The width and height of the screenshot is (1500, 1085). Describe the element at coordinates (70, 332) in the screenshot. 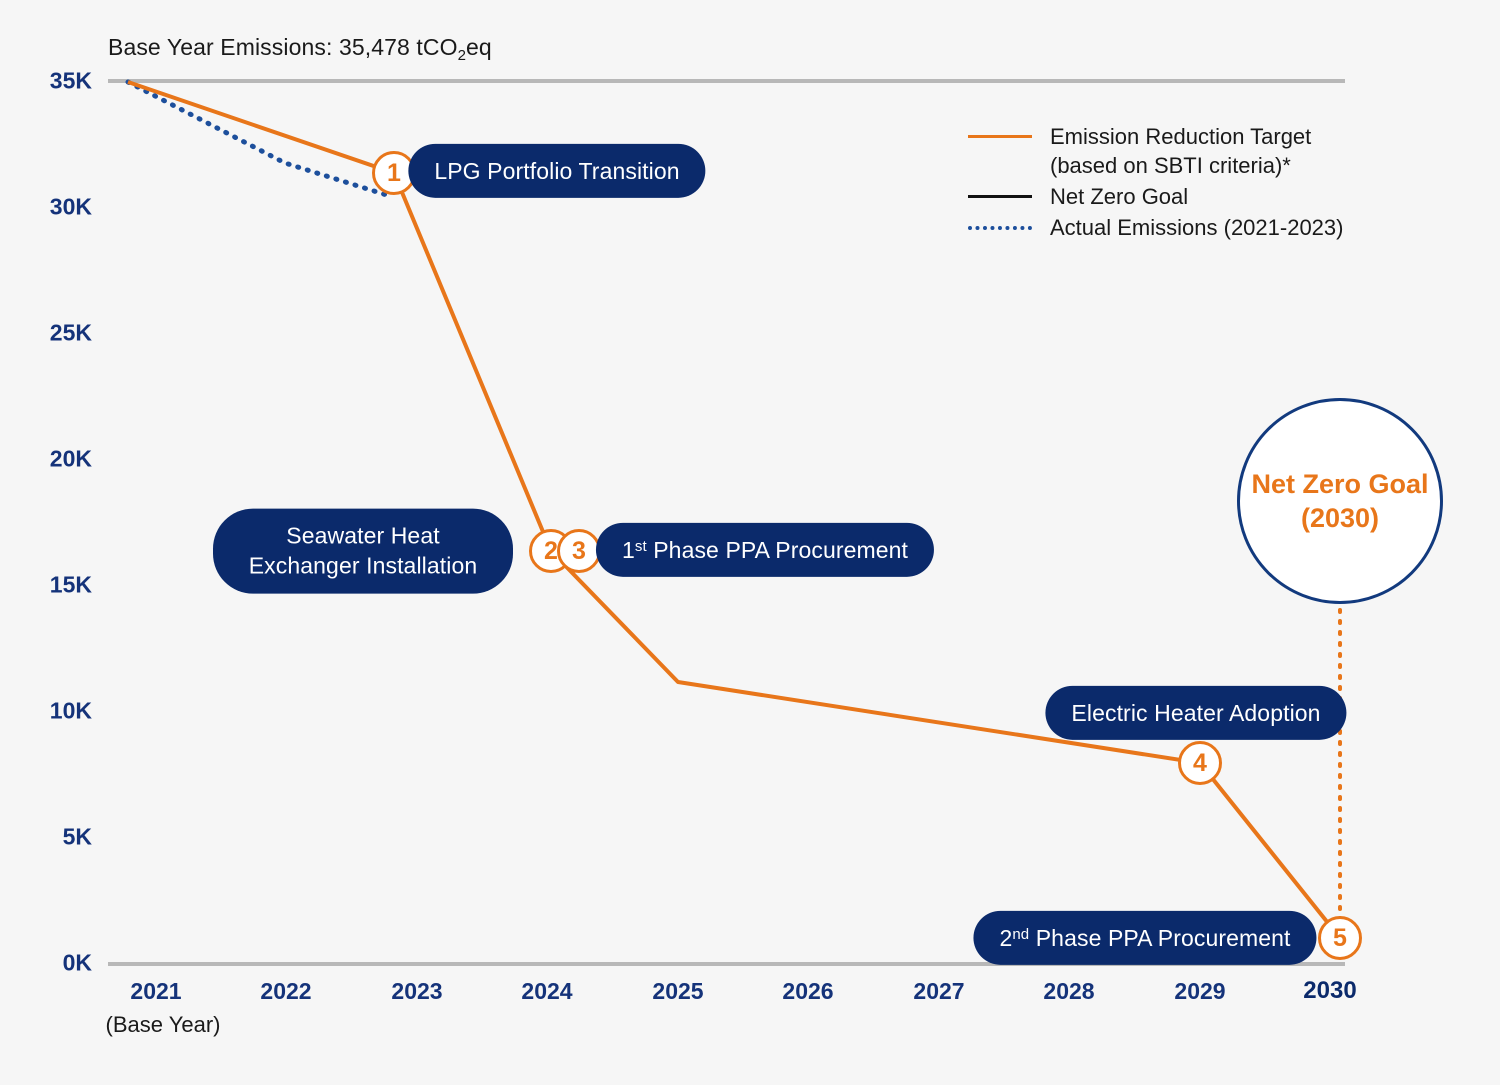

I see `y-tick-25k: 25K` at that location.